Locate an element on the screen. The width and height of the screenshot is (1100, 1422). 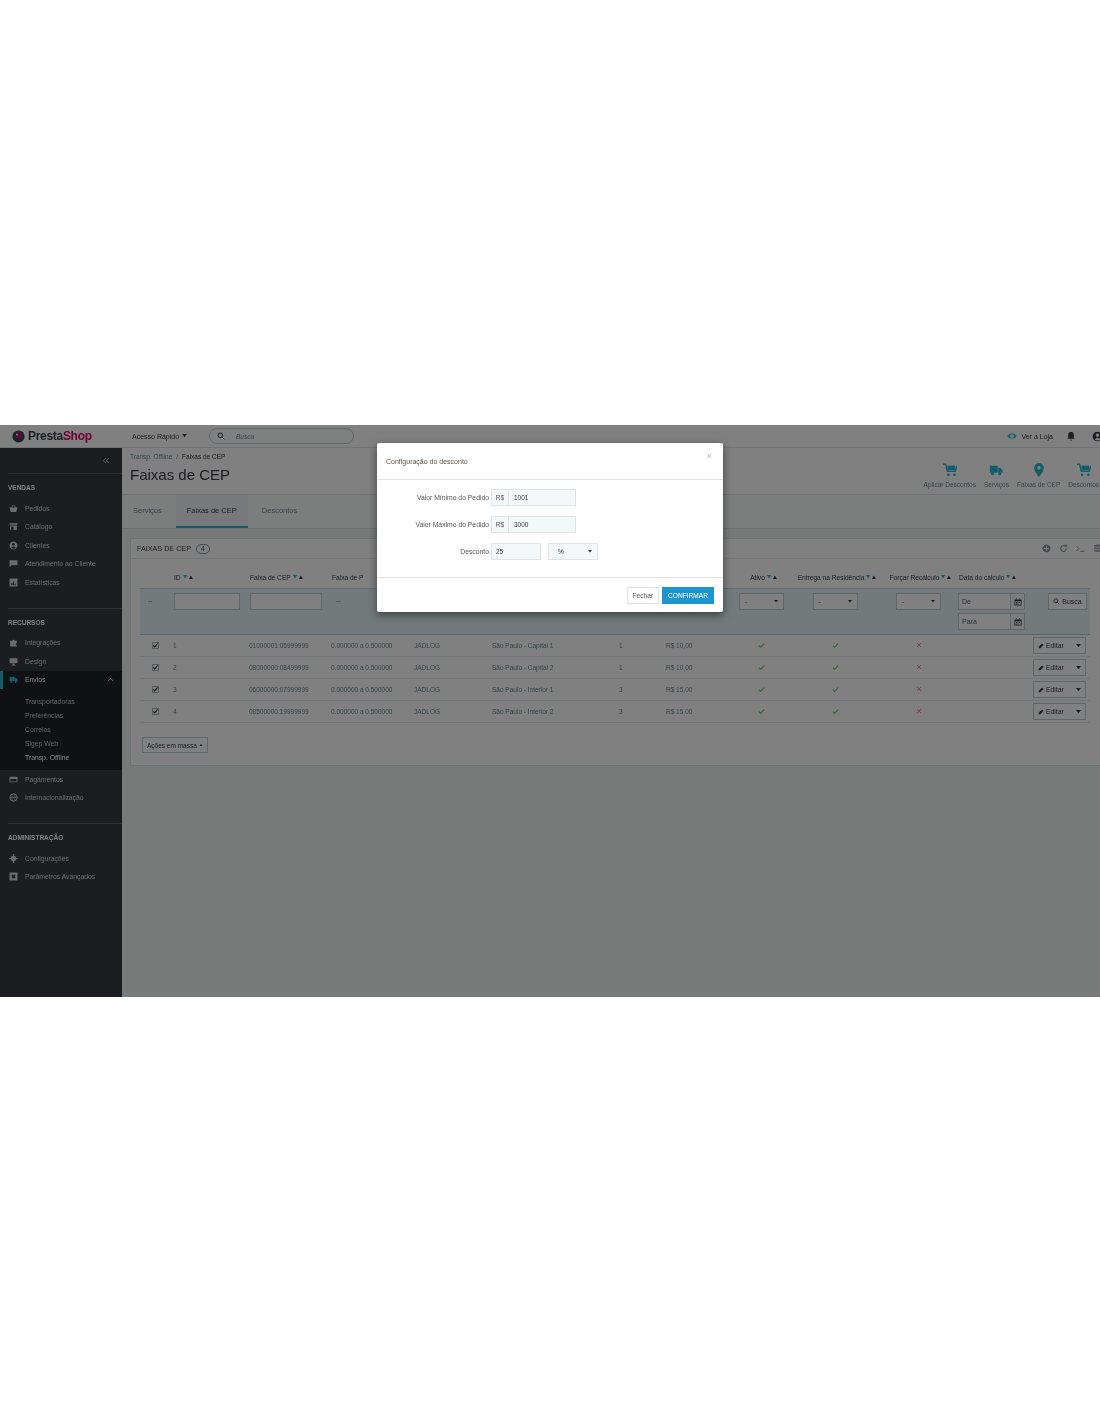
user-icon is located at coordinates (13, 545).